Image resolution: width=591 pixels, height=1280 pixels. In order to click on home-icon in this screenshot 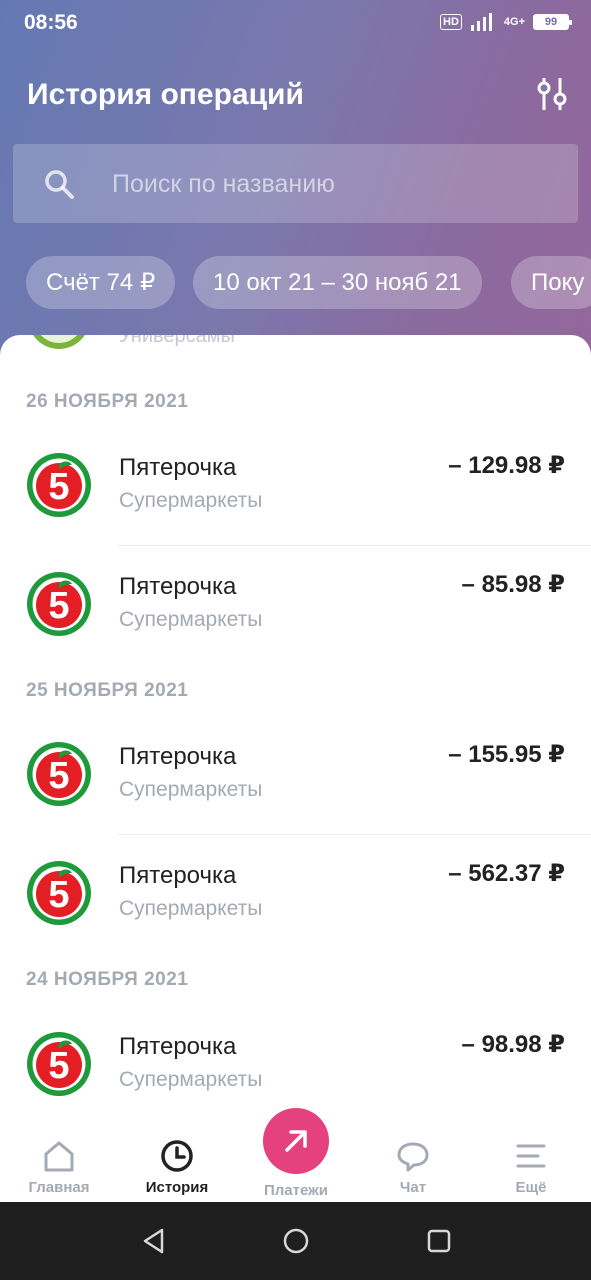, I will do `click(59, 1156)`.